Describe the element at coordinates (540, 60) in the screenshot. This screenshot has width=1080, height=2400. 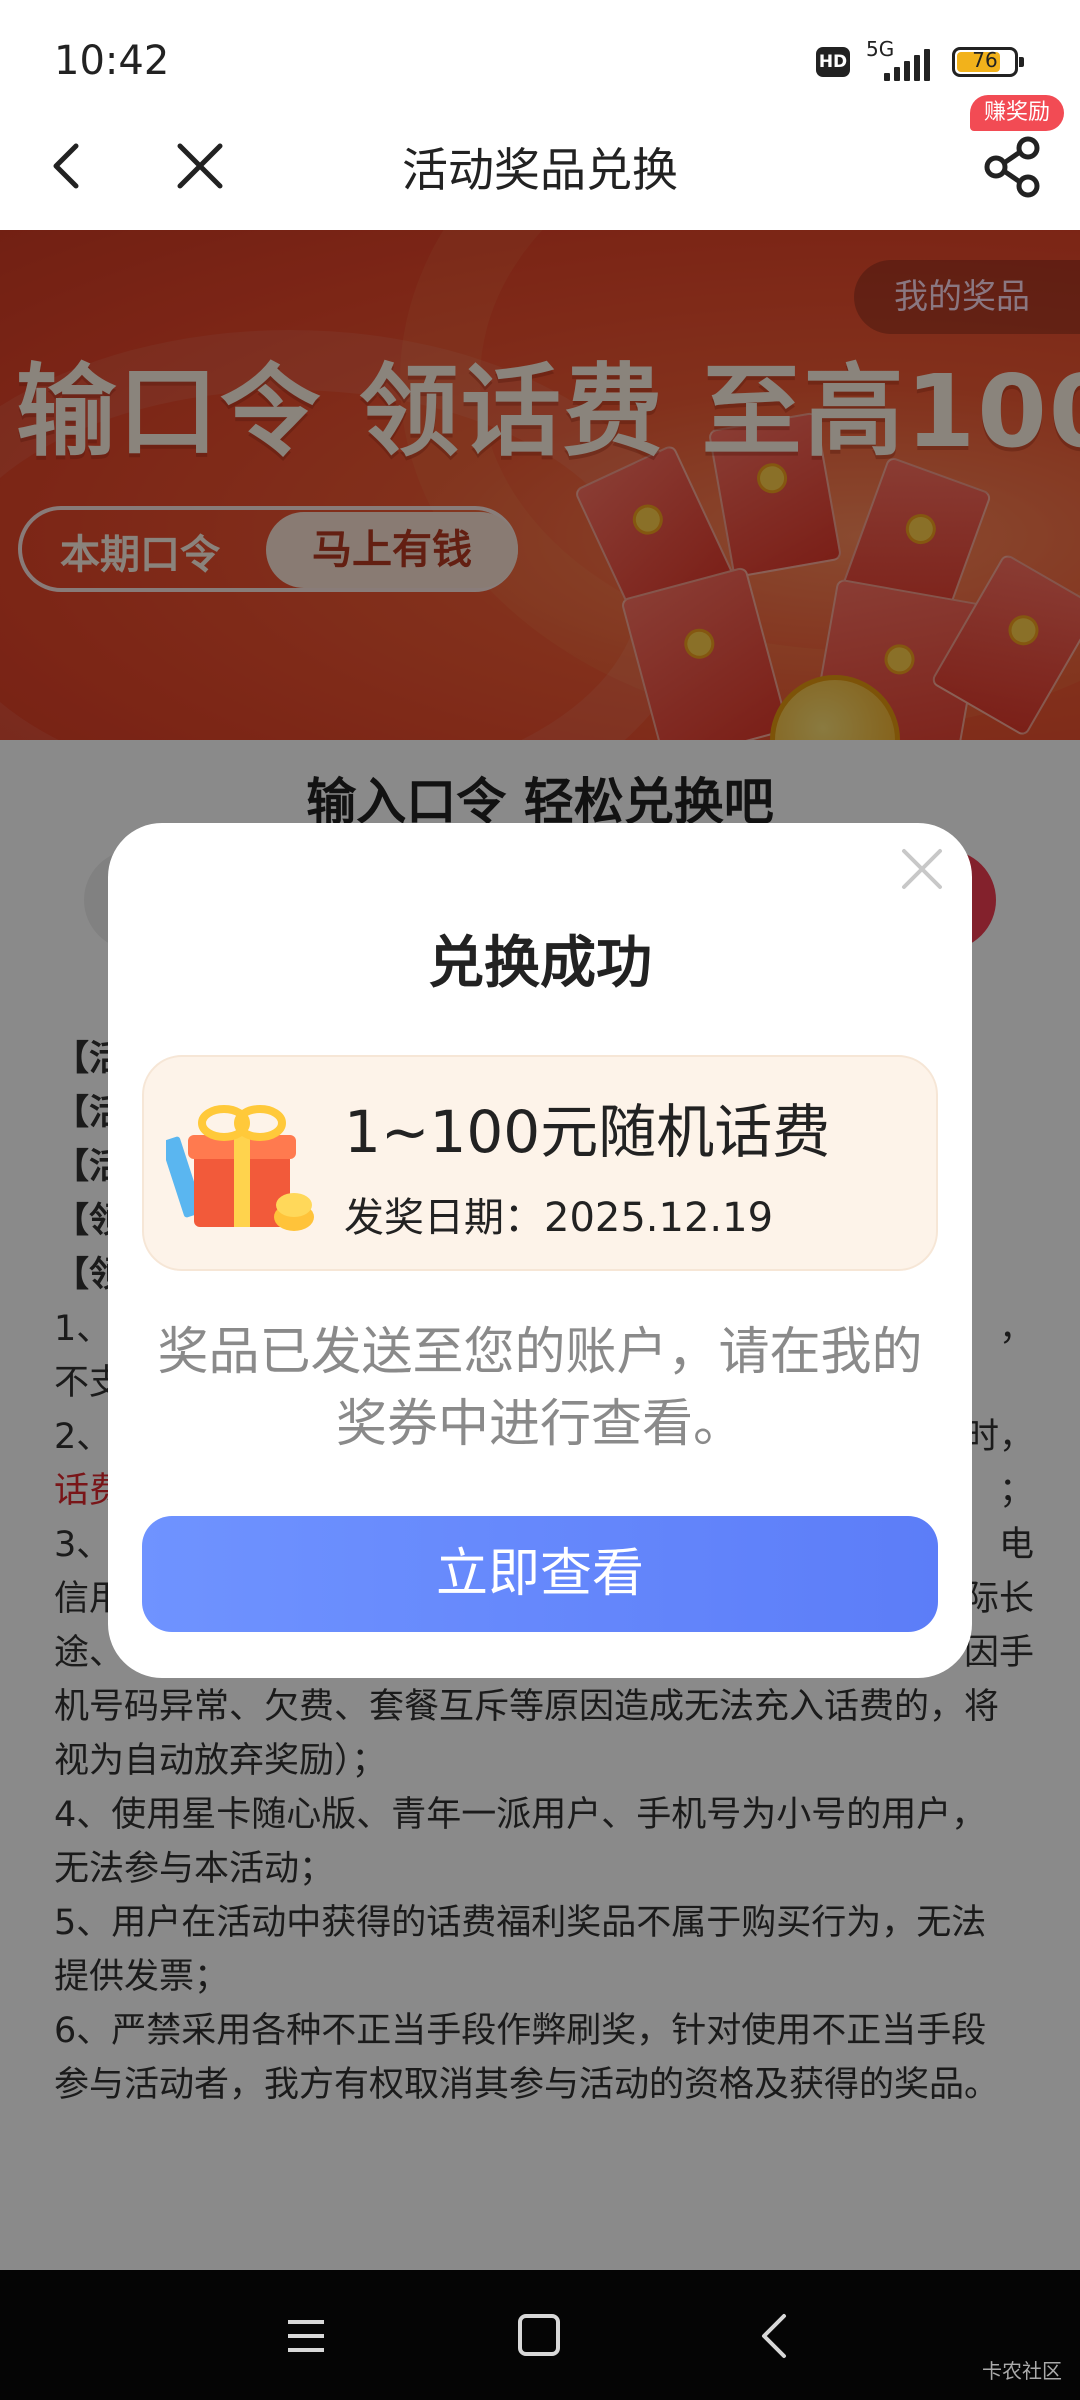
I see `status-bar: 10:42 HD 5G 76` at that location.